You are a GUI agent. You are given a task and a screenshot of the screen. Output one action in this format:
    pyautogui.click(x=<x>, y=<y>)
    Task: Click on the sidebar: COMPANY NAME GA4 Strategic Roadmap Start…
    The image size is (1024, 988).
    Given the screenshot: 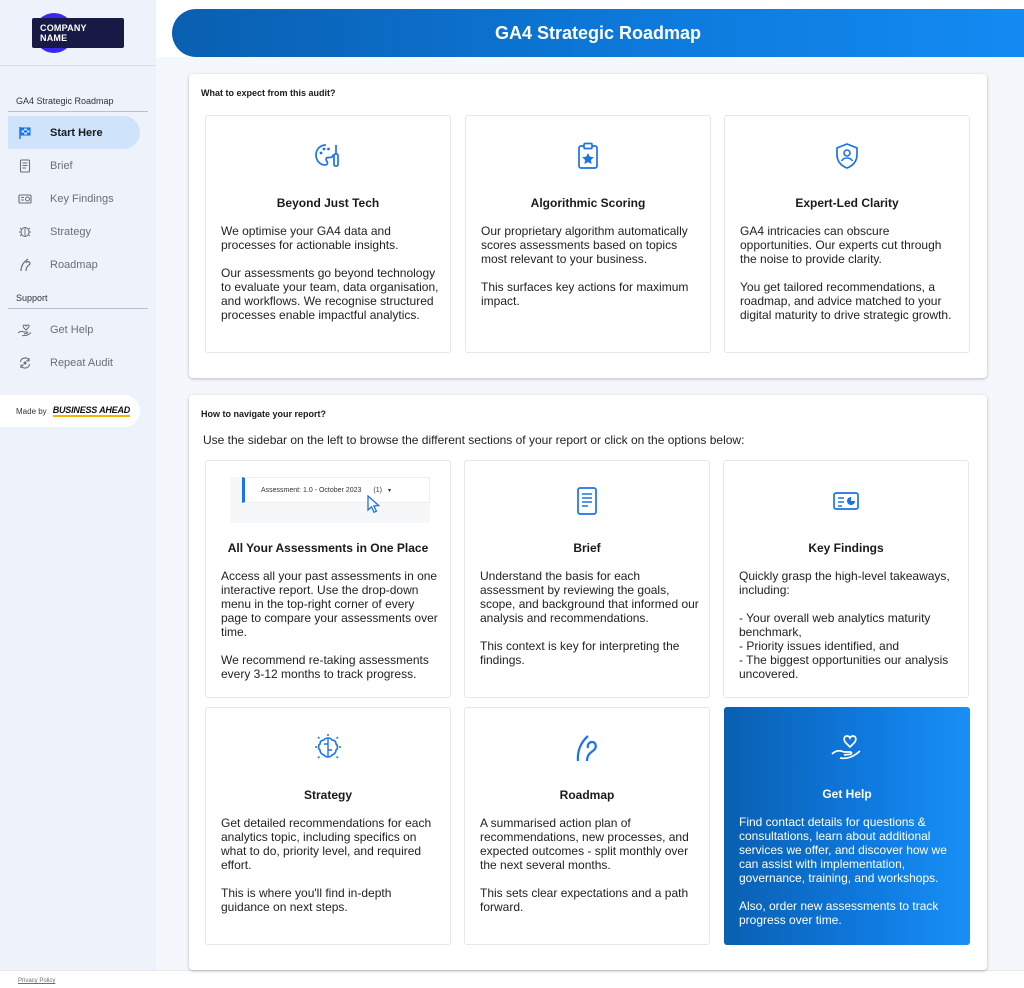 What is the action you would take?
    pyautogui.click(x=78, y=485)
    